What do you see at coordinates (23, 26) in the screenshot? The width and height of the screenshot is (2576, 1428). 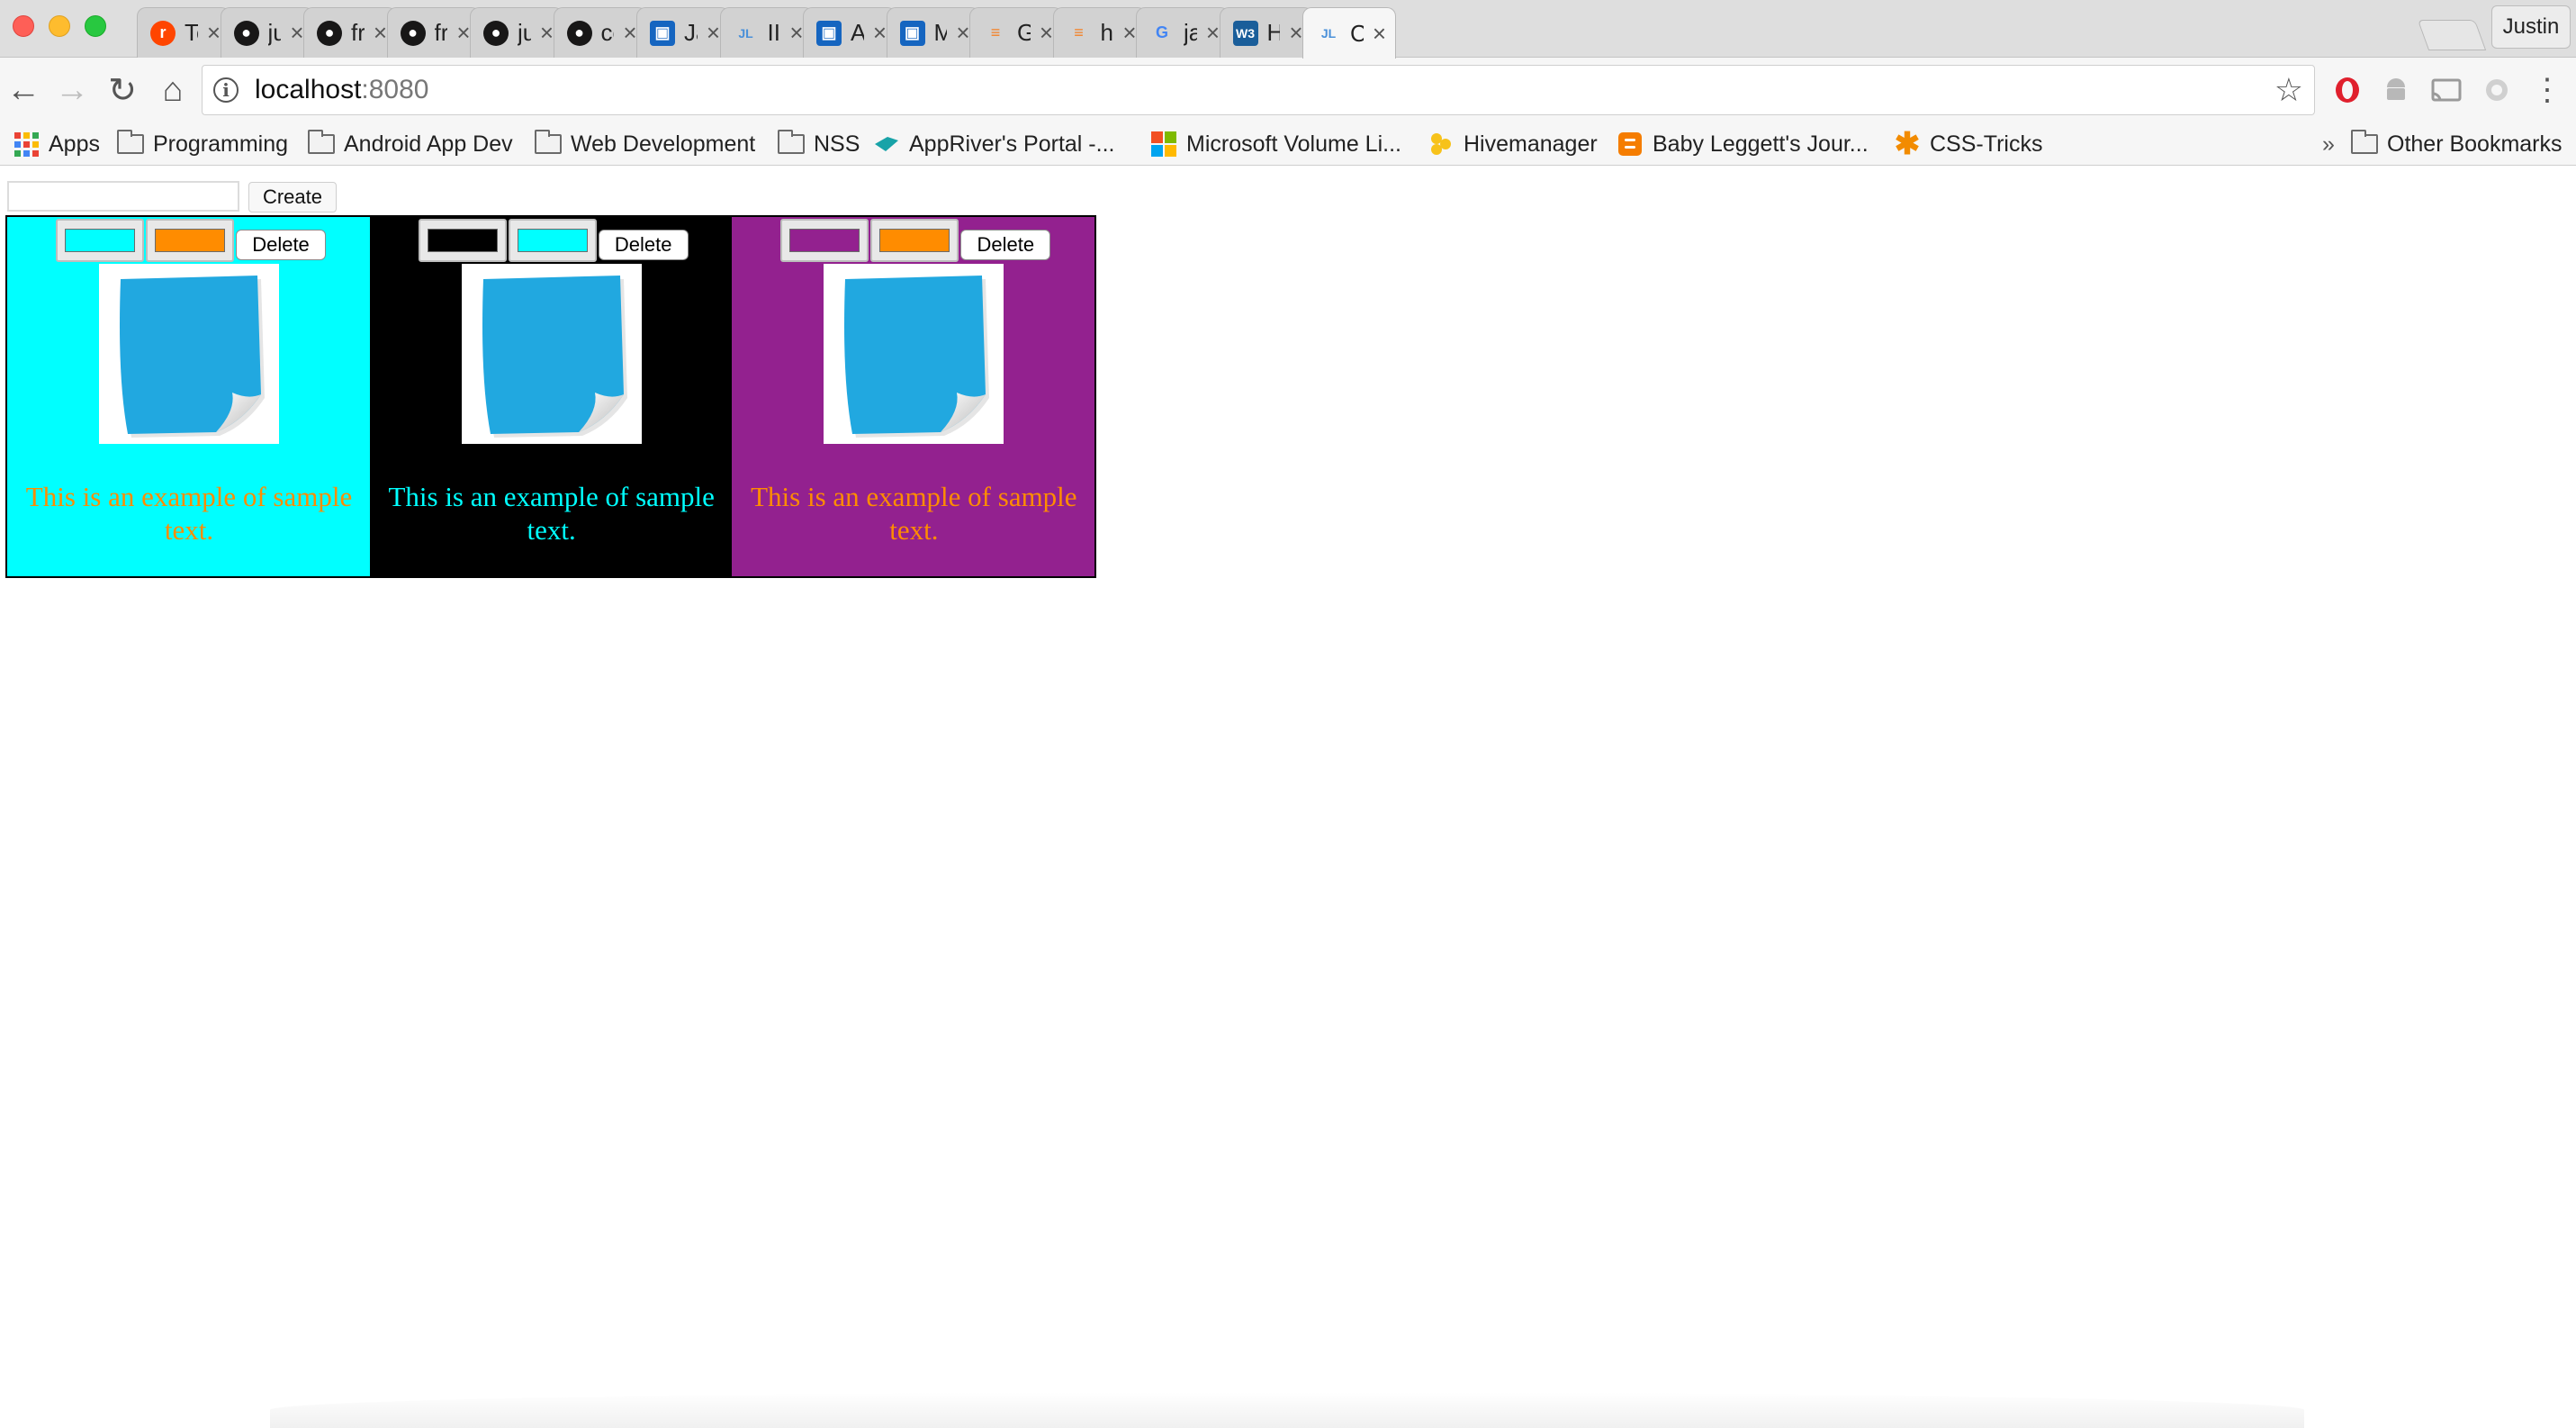 I see `window-close-button` at bounding box center [23, 26].